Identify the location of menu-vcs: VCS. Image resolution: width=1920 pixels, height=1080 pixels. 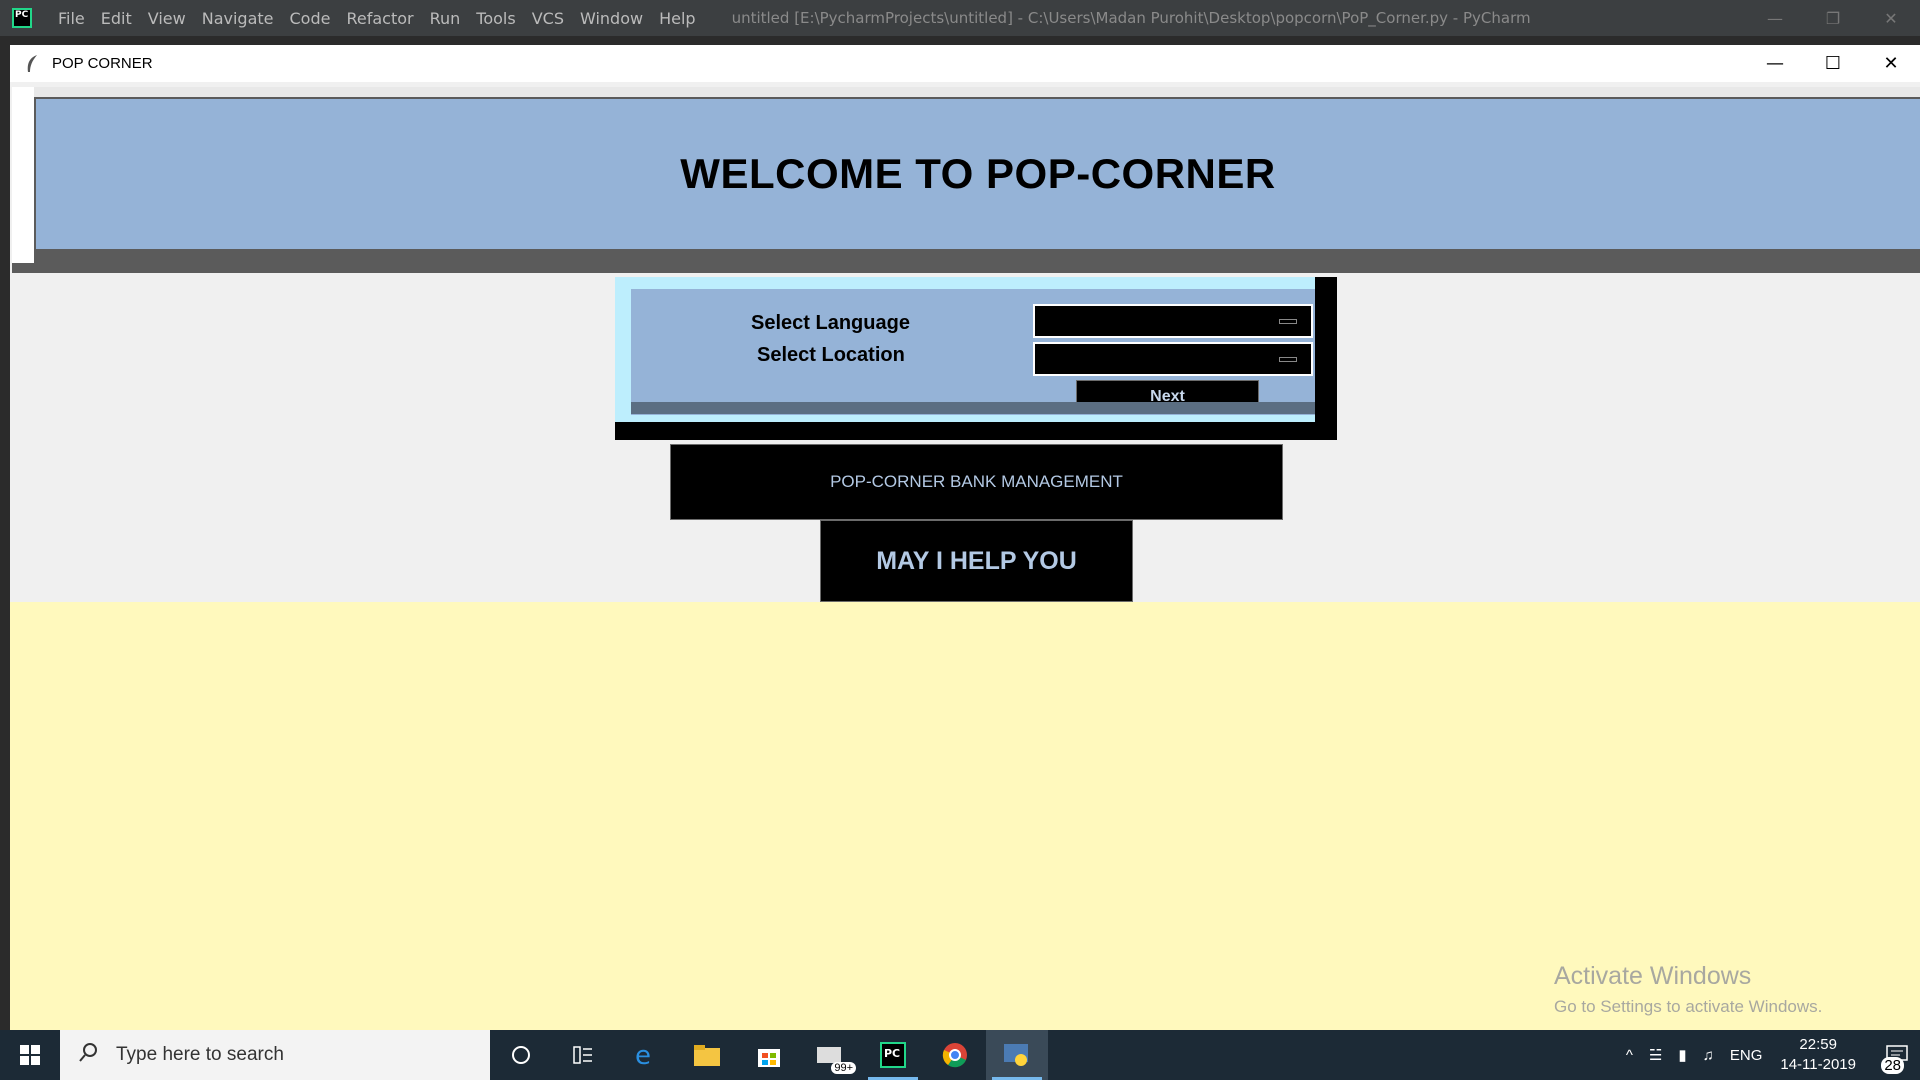
(548, 18).